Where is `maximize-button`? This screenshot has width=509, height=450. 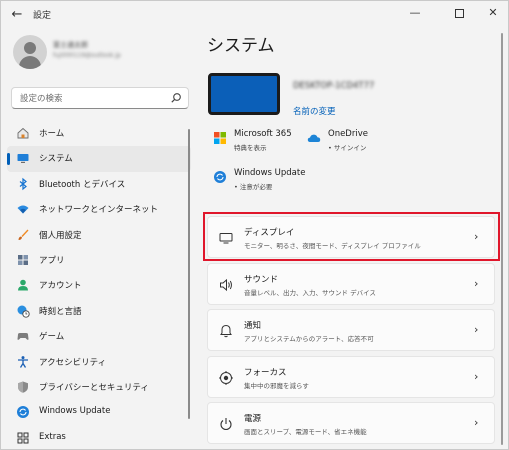 maximize-button is located at coordinates (459, 13).